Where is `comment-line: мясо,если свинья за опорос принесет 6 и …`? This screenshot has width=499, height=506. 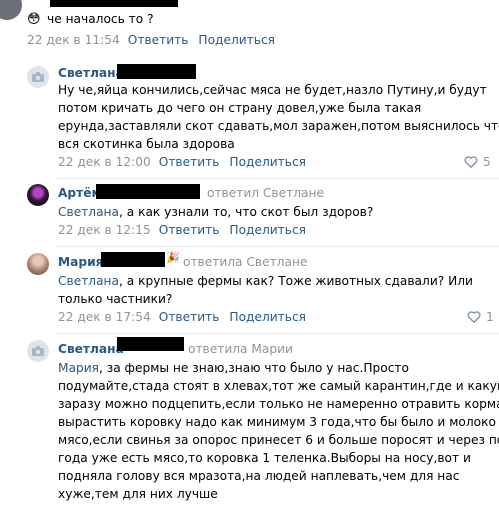
comment-line: мясо,если свинья за опорос принесет 6 и … is located at coordinates (278, 440).